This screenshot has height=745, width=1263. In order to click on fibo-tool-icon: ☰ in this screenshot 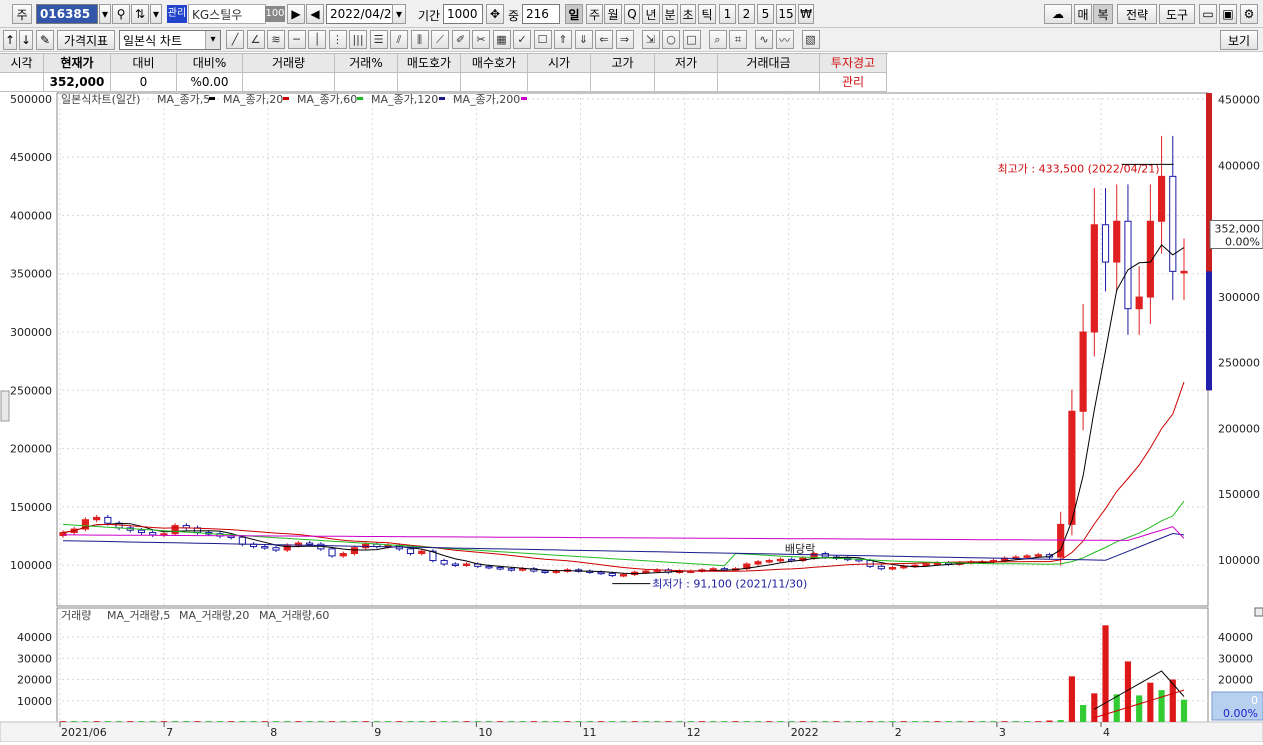, I will do `click(378, 39)`.